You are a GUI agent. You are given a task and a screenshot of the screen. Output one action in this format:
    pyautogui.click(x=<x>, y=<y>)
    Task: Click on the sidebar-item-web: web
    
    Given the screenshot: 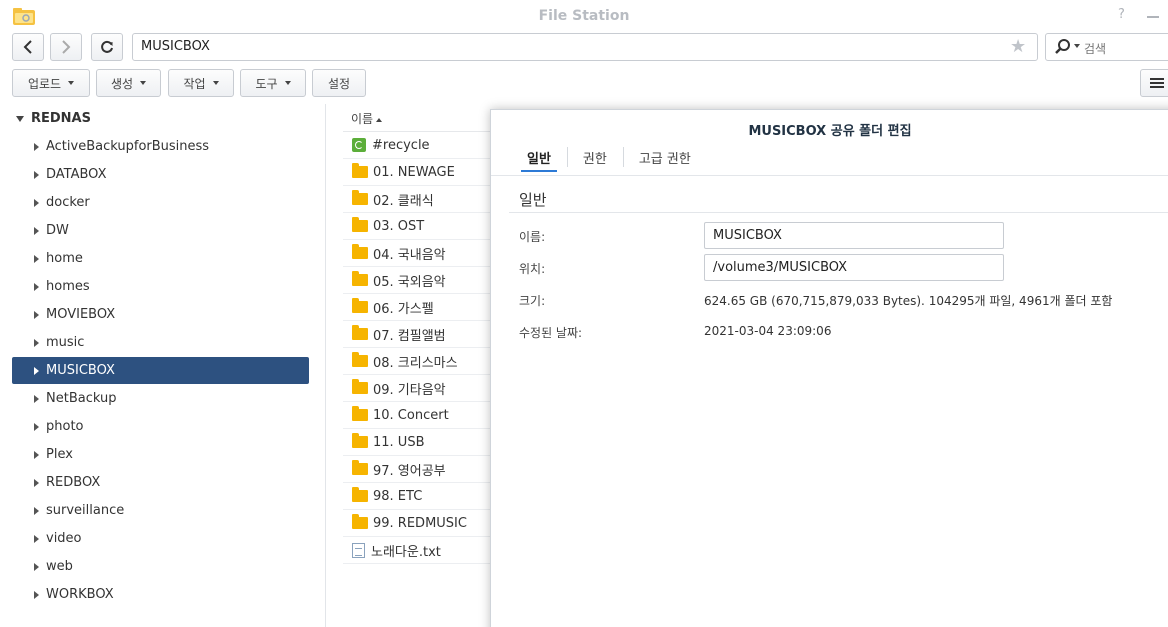 What is the action you would take?
    pyautogui.click(x=160, y=566)
    